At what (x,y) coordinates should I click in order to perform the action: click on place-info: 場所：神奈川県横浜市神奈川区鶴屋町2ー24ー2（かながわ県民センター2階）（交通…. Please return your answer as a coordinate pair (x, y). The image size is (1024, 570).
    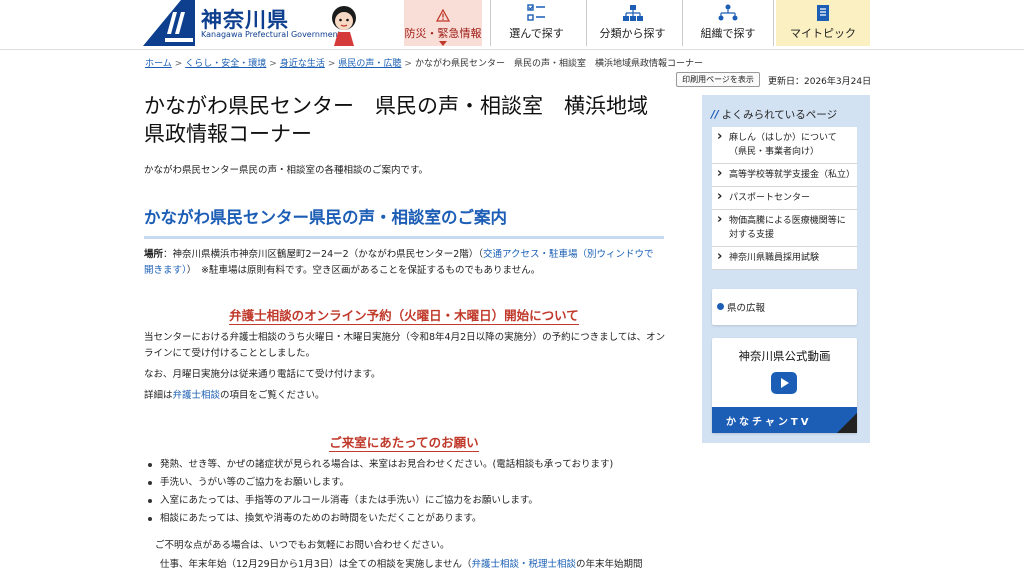
    Looking at the image, I should click on (402, 263).